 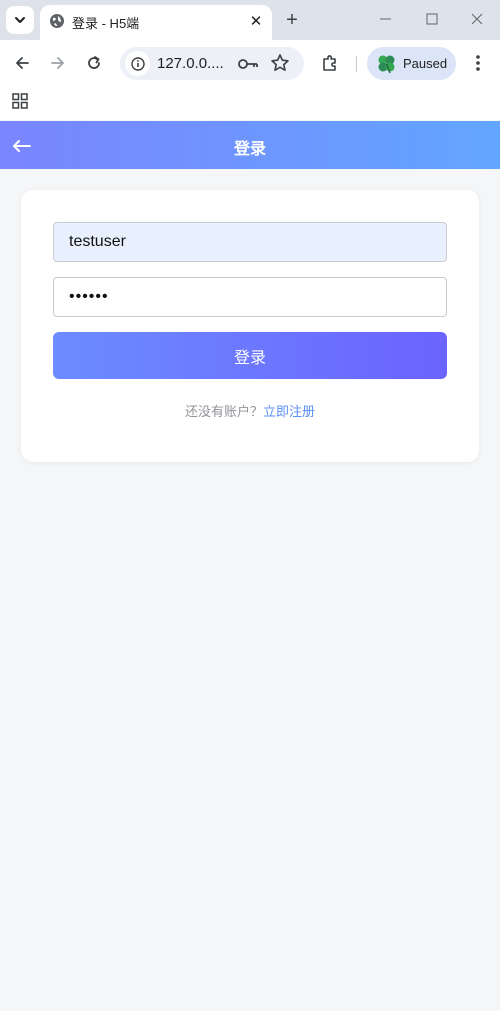 I want to click on arrow-right-icon, so click(x=57, y=63).